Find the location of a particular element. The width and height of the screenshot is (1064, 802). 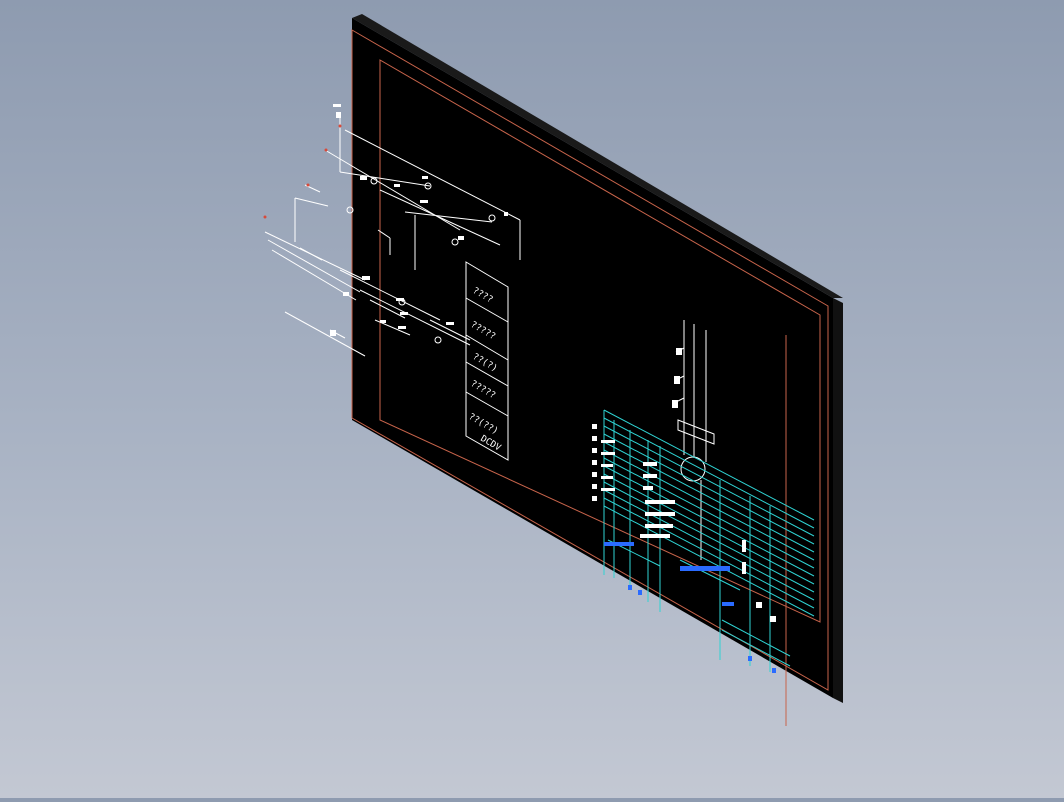

red-markers is located at coordinates (302, 171).